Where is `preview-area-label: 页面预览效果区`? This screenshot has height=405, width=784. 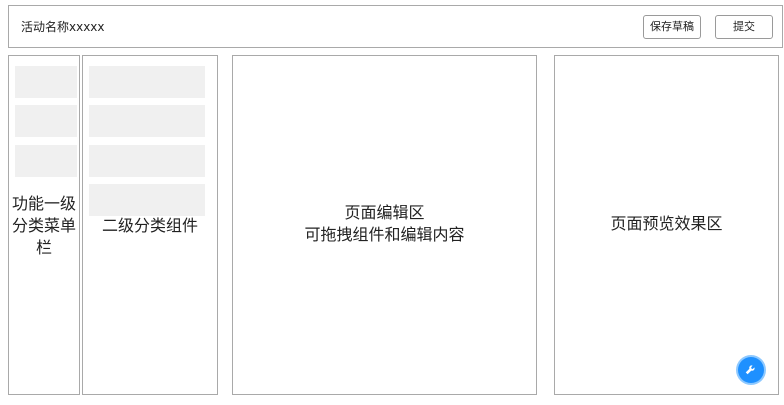 preview-area-label: 页面预览效果区 is located at coordinates (666, 223).